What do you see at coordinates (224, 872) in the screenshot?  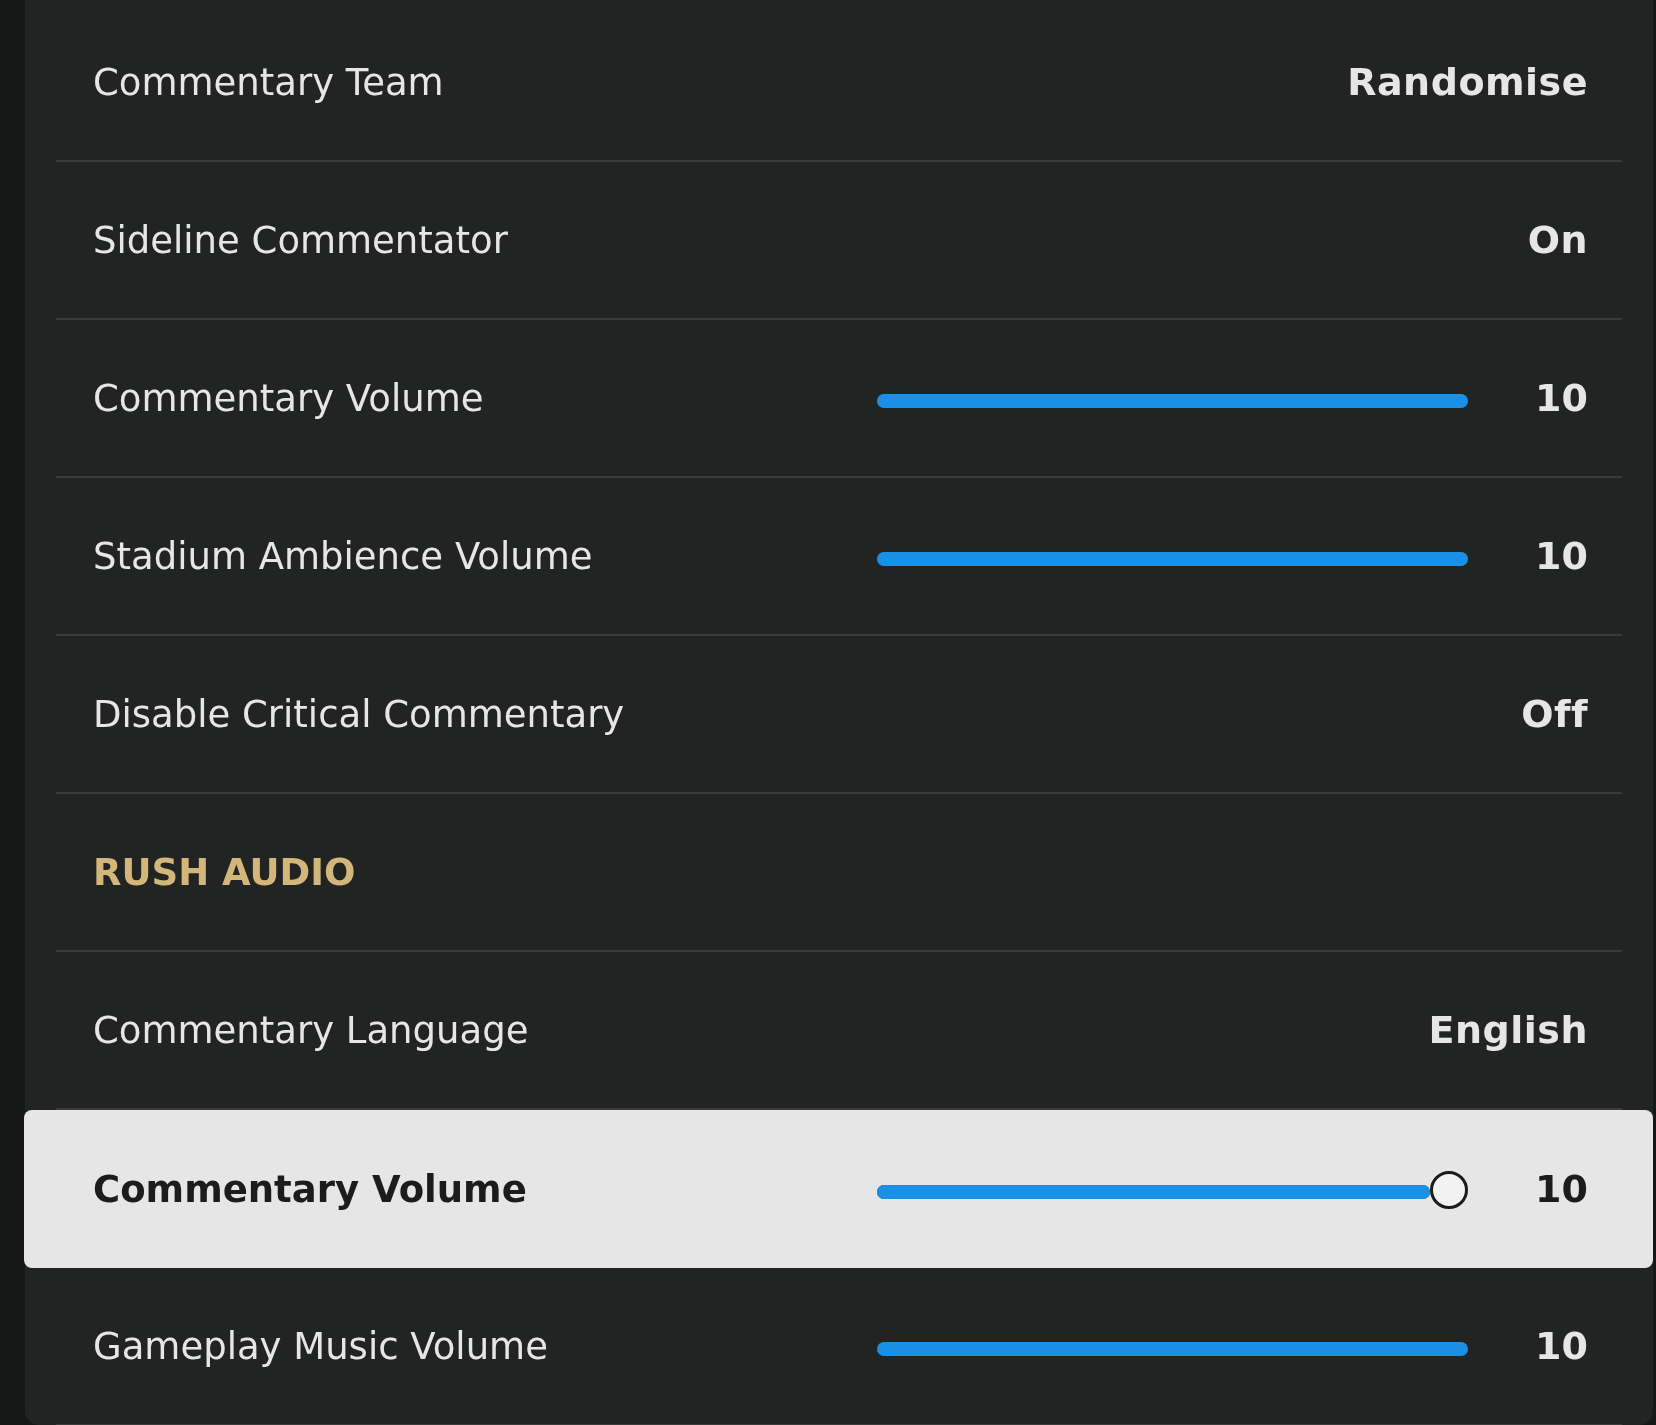 I see `section-header: RUSH AUDIO` at bounding box center [224, 872].